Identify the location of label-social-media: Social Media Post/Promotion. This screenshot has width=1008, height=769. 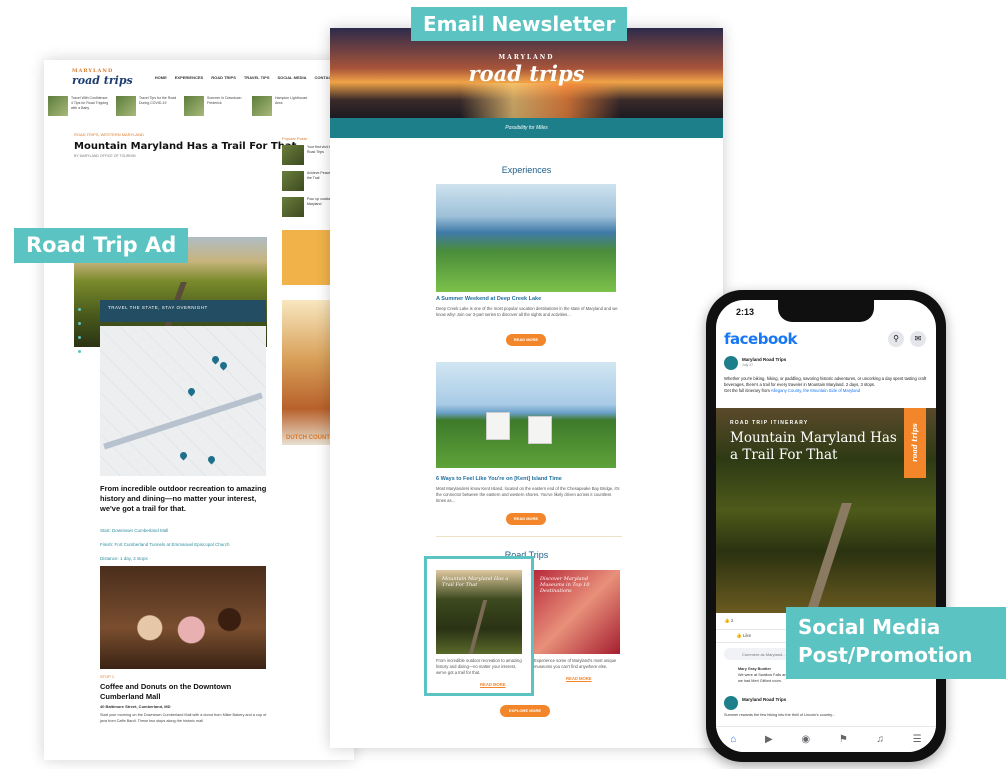
(896, 643).